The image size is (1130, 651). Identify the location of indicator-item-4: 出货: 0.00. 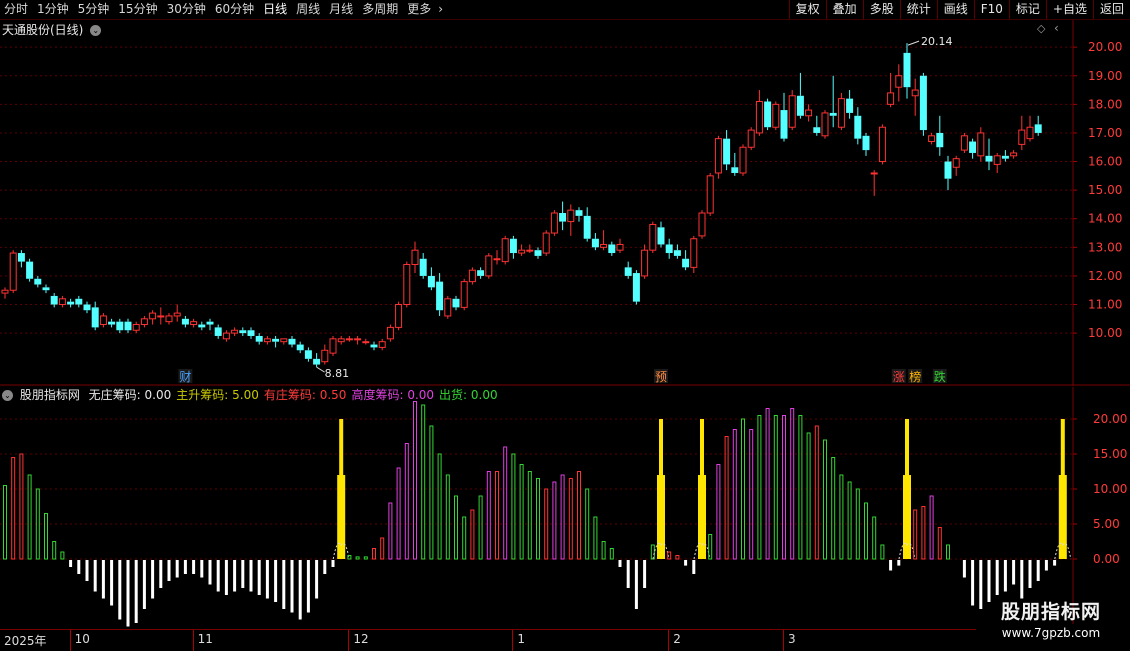
(468, 395).